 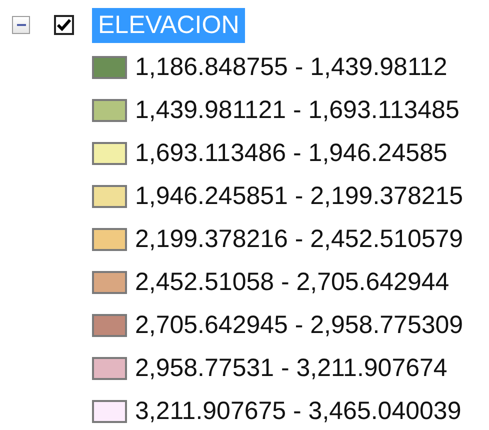 What do you see at coordinates (299, 196) in the screenshot?
I see `class-label: 1,946.245851 - 2,199.378215` at bounding box center [299, 196].